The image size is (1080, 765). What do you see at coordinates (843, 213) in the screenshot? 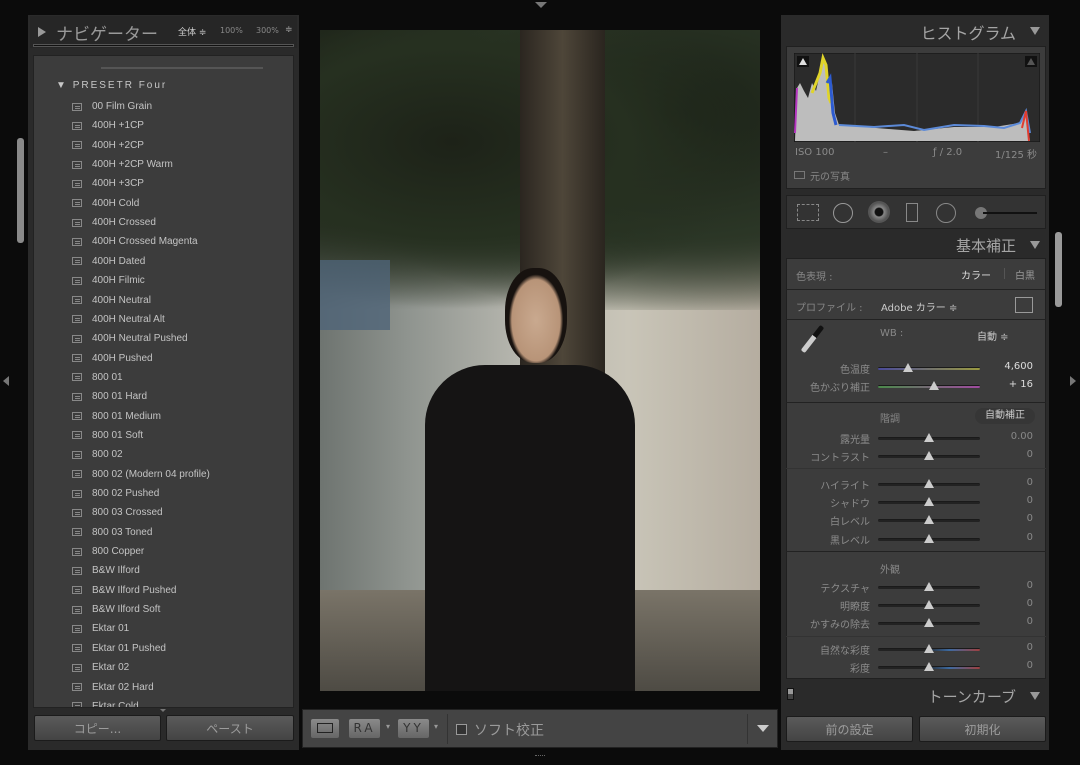
I see `spot-removal-tool-icon` at bounding box center [843, 213].